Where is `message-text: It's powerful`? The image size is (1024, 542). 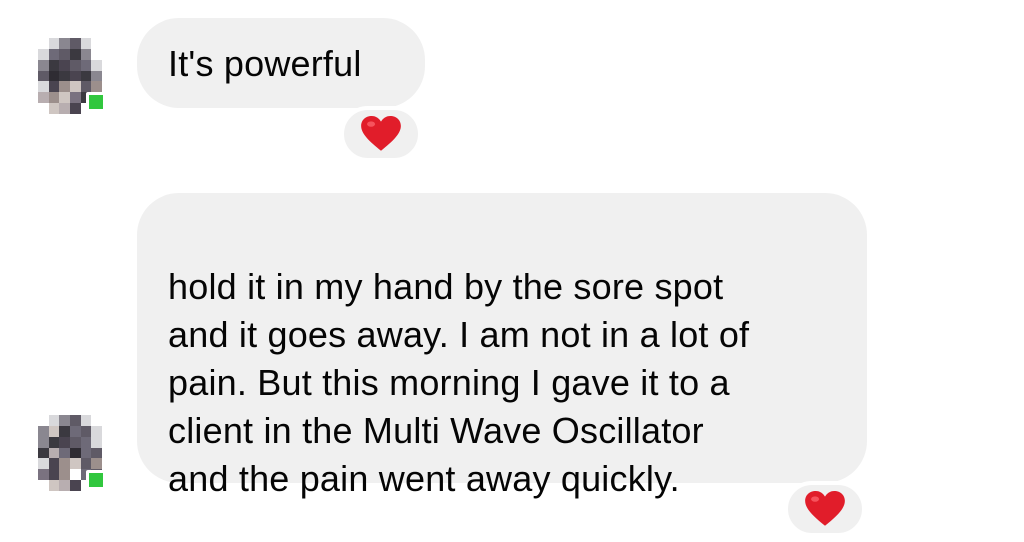 message-text: It's powerful is located at coordinates (265, 63).